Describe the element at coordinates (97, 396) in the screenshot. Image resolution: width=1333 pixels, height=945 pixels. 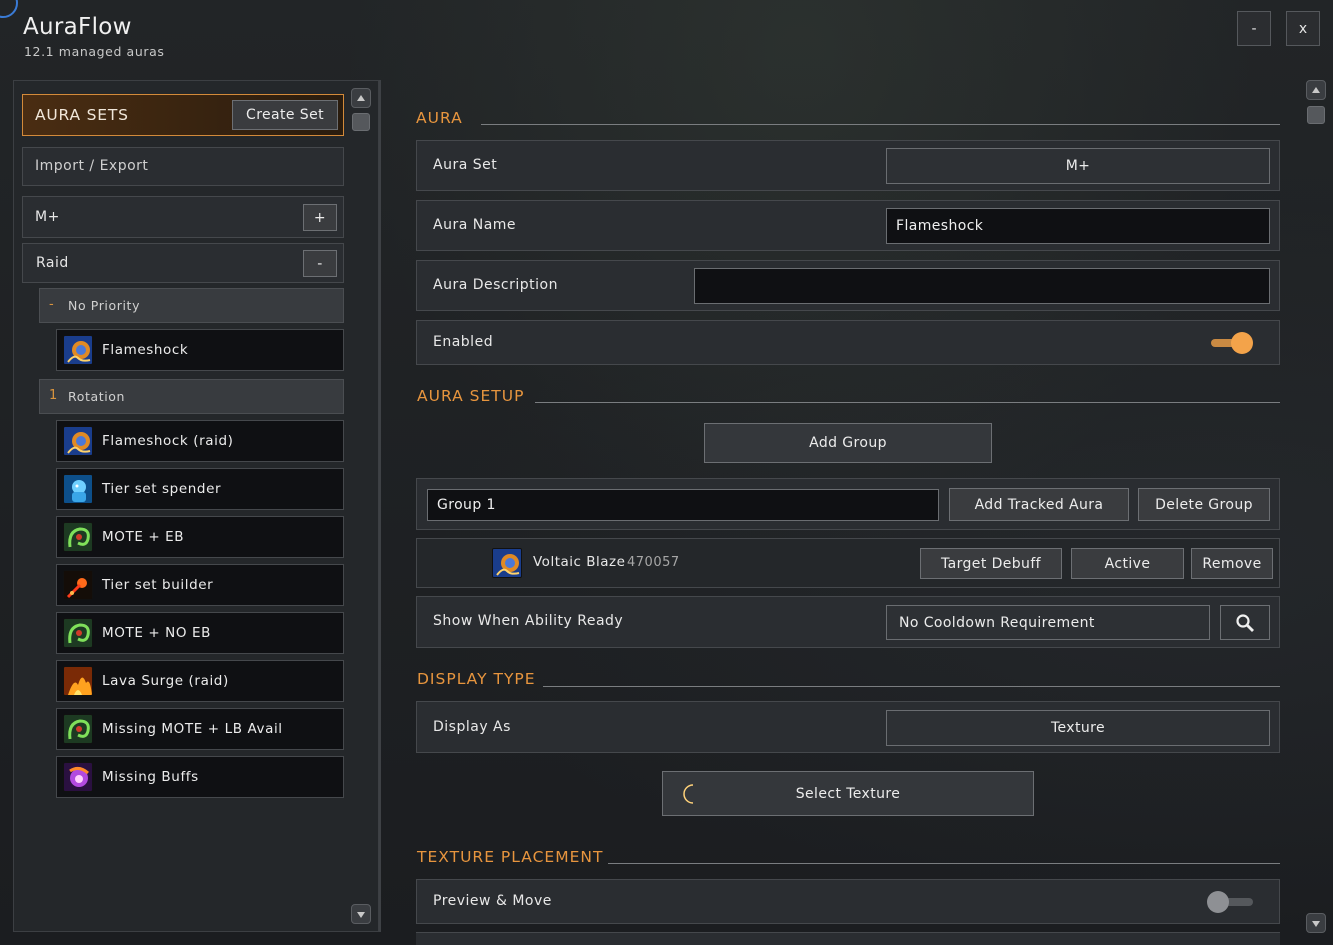
I see `group-label: Rotation` at that location.